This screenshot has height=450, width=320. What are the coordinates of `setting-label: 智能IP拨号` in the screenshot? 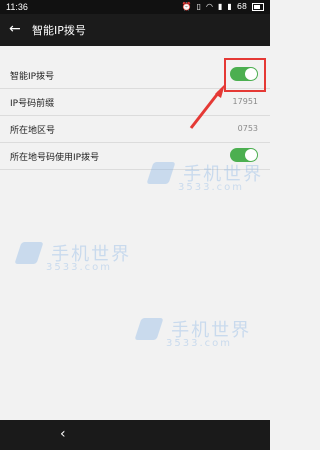 It's located at (32, 77).